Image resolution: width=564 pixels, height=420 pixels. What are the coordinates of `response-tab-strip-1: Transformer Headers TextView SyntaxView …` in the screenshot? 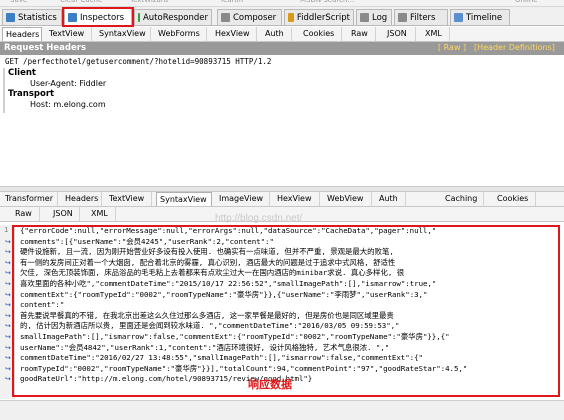 It's located at (282, 199).